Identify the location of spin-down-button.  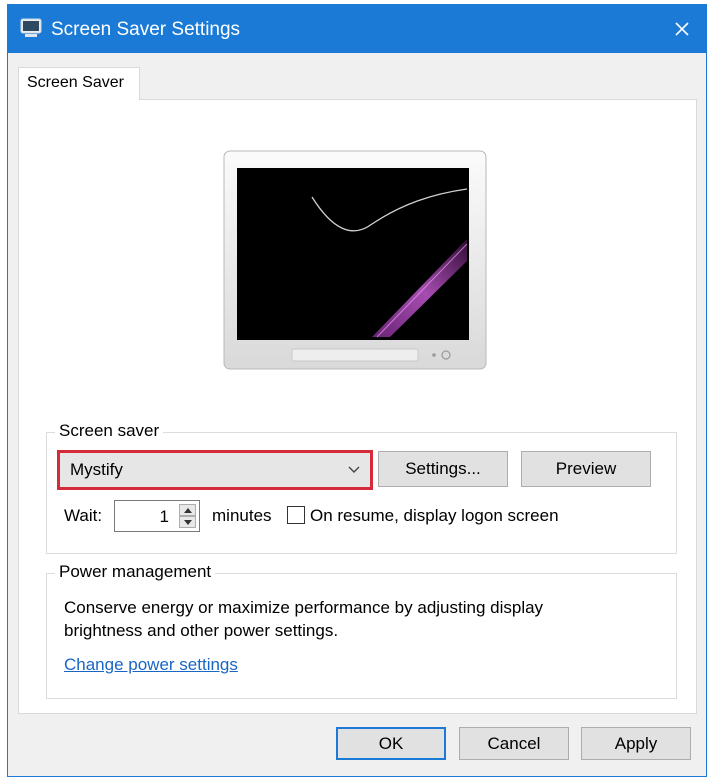
(187, 522).